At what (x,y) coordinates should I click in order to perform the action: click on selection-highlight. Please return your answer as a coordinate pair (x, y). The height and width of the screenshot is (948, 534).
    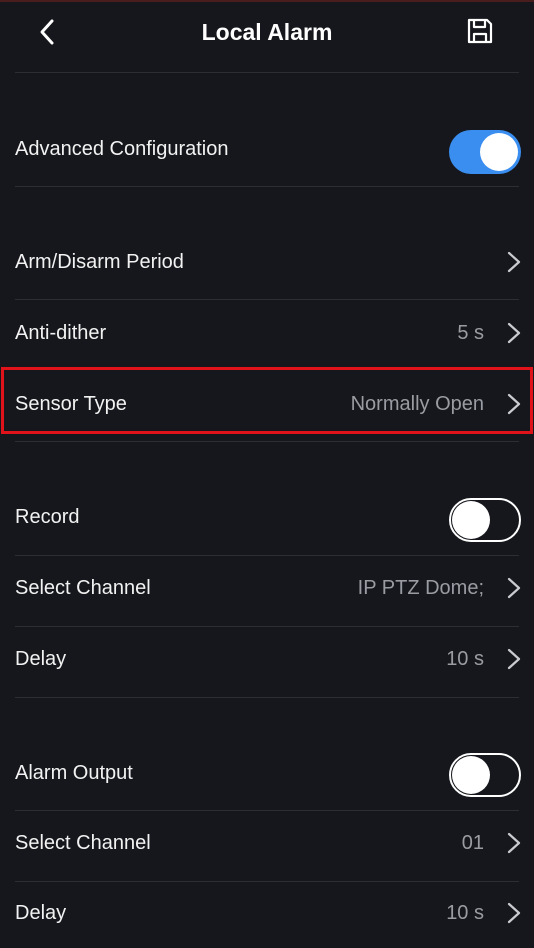
    Looking at the image, I should click on (267, 400).